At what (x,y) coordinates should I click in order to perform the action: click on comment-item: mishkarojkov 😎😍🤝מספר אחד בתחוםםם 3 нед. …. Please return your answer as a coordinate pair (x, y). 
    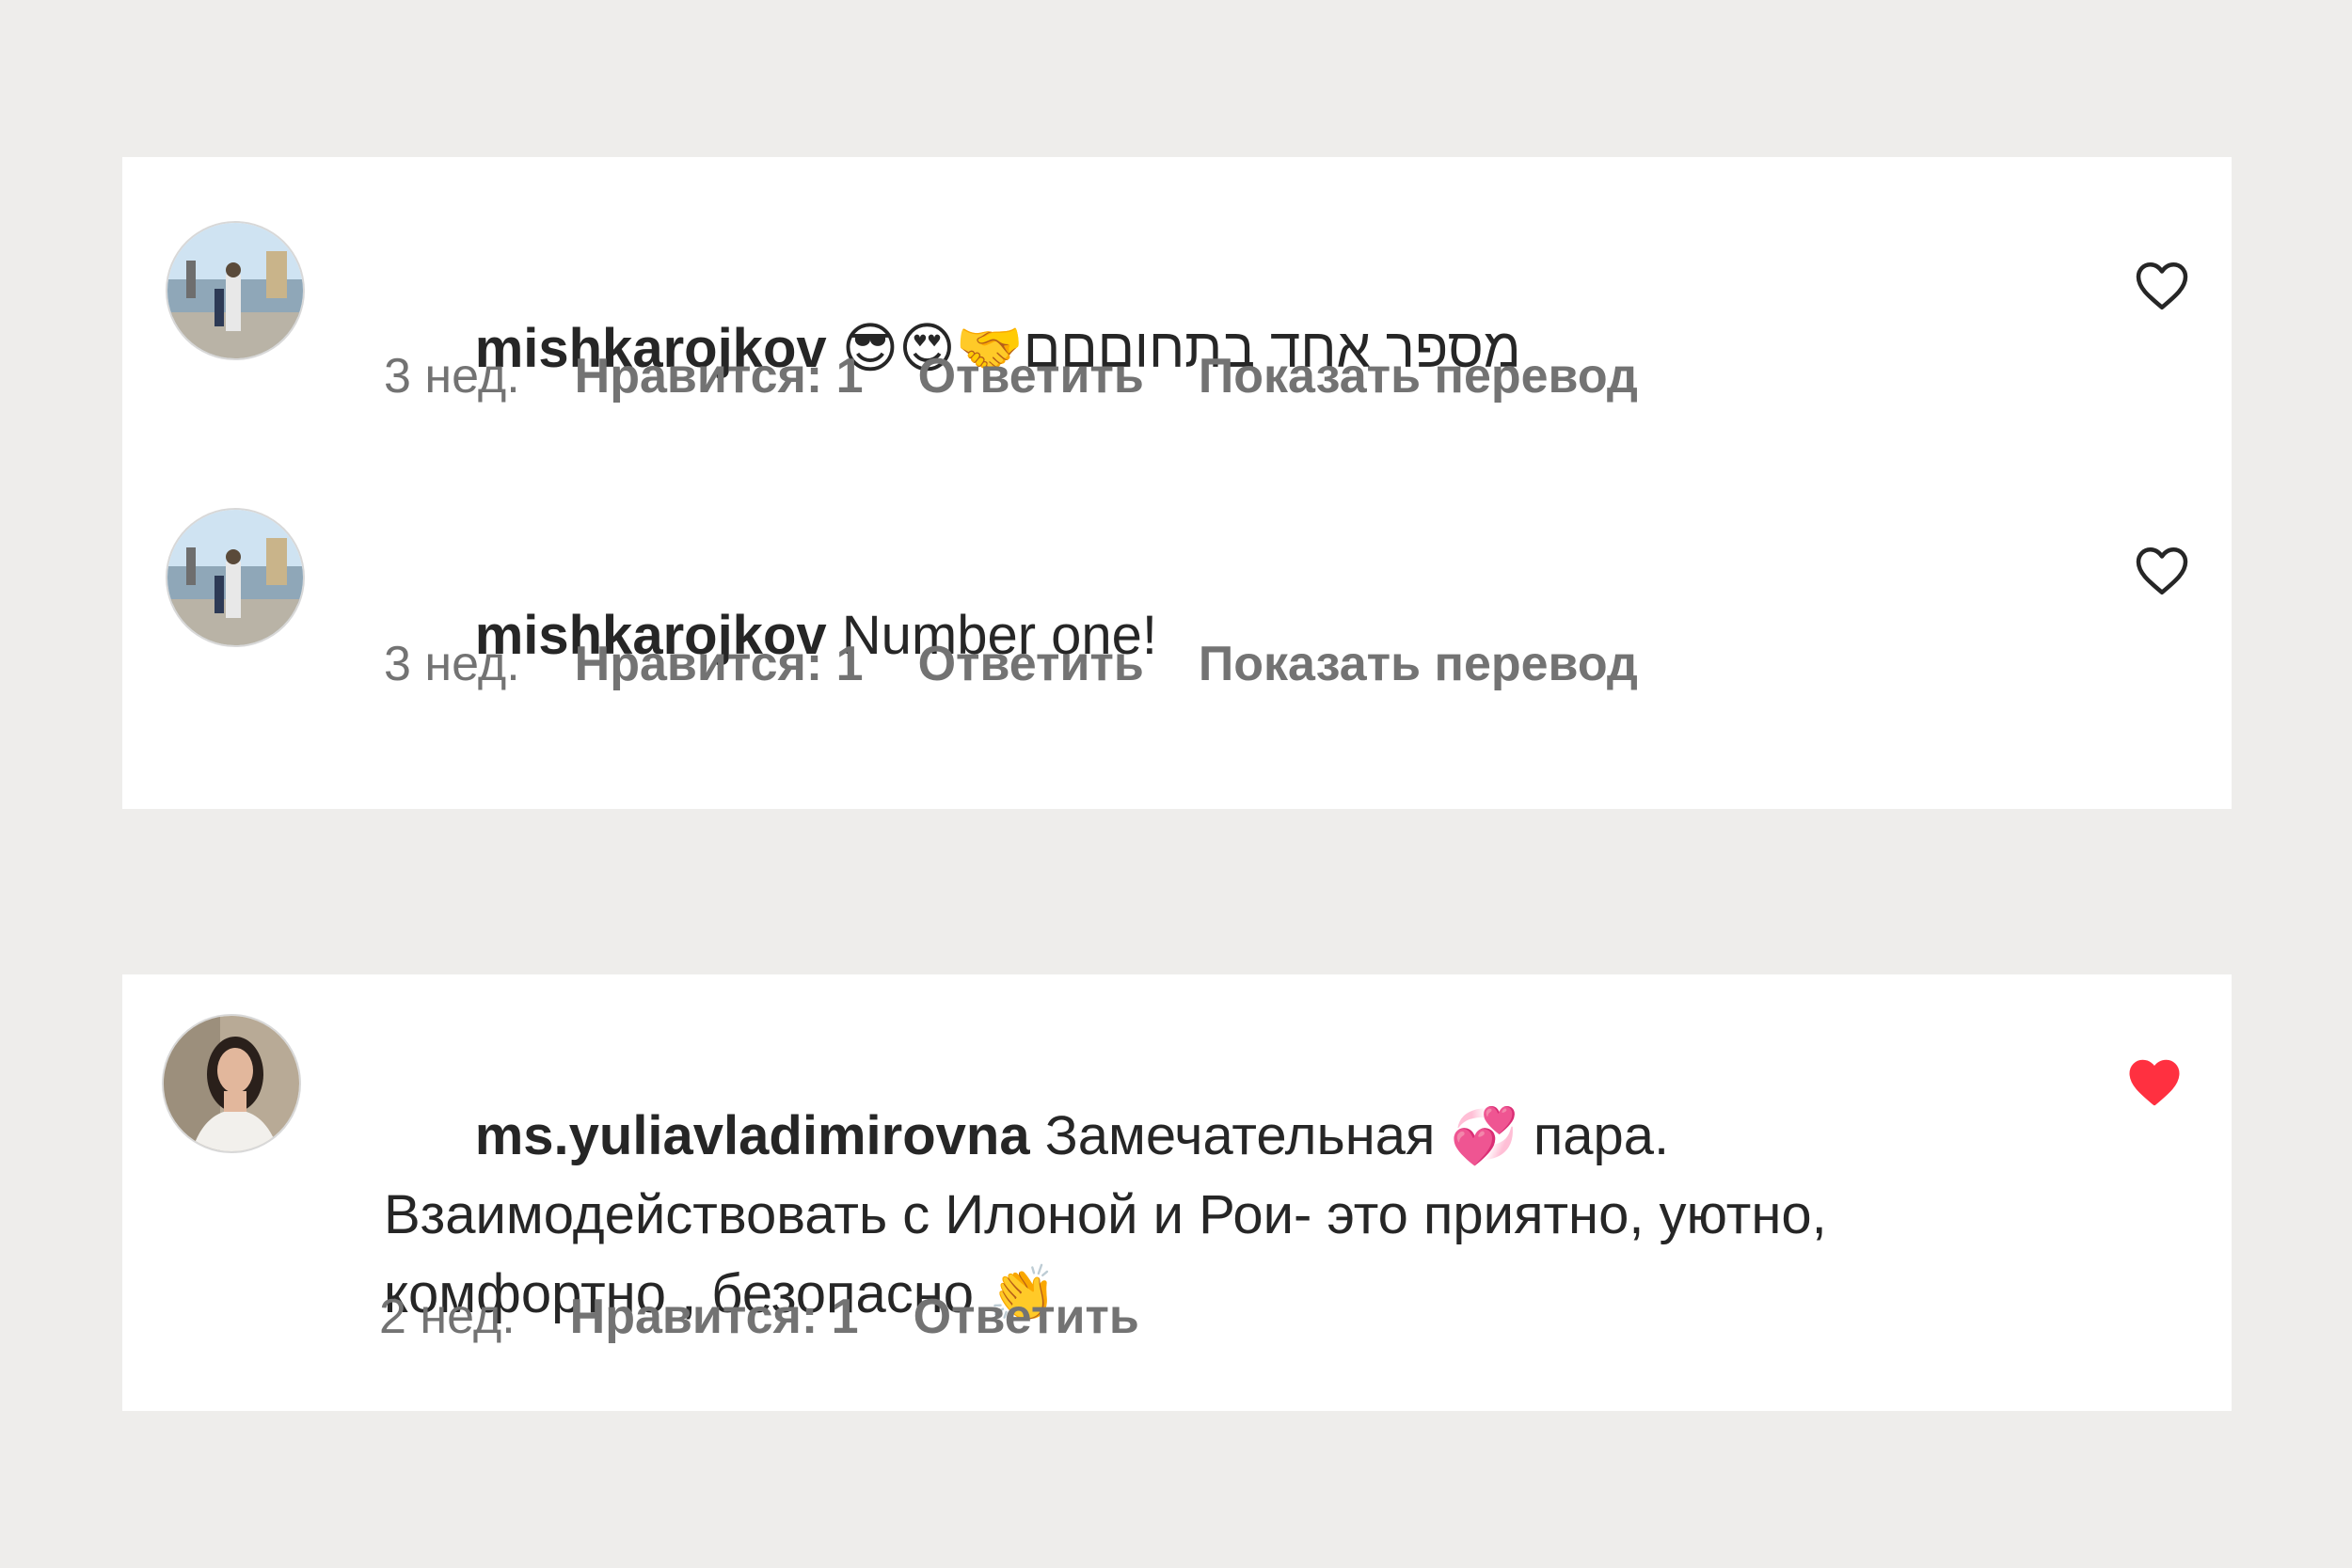
    Looking at the image, I should click on (1177, 280).